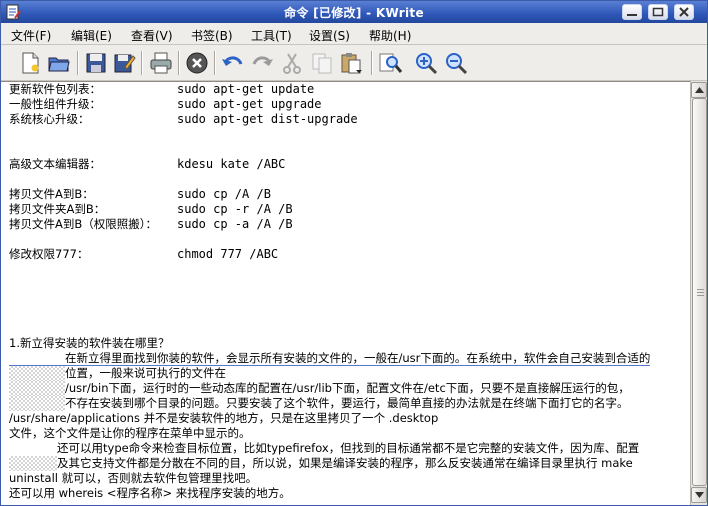 The width and height of the screenshot is (708, 506). I want to click on stop-icon, so click(197, 63).